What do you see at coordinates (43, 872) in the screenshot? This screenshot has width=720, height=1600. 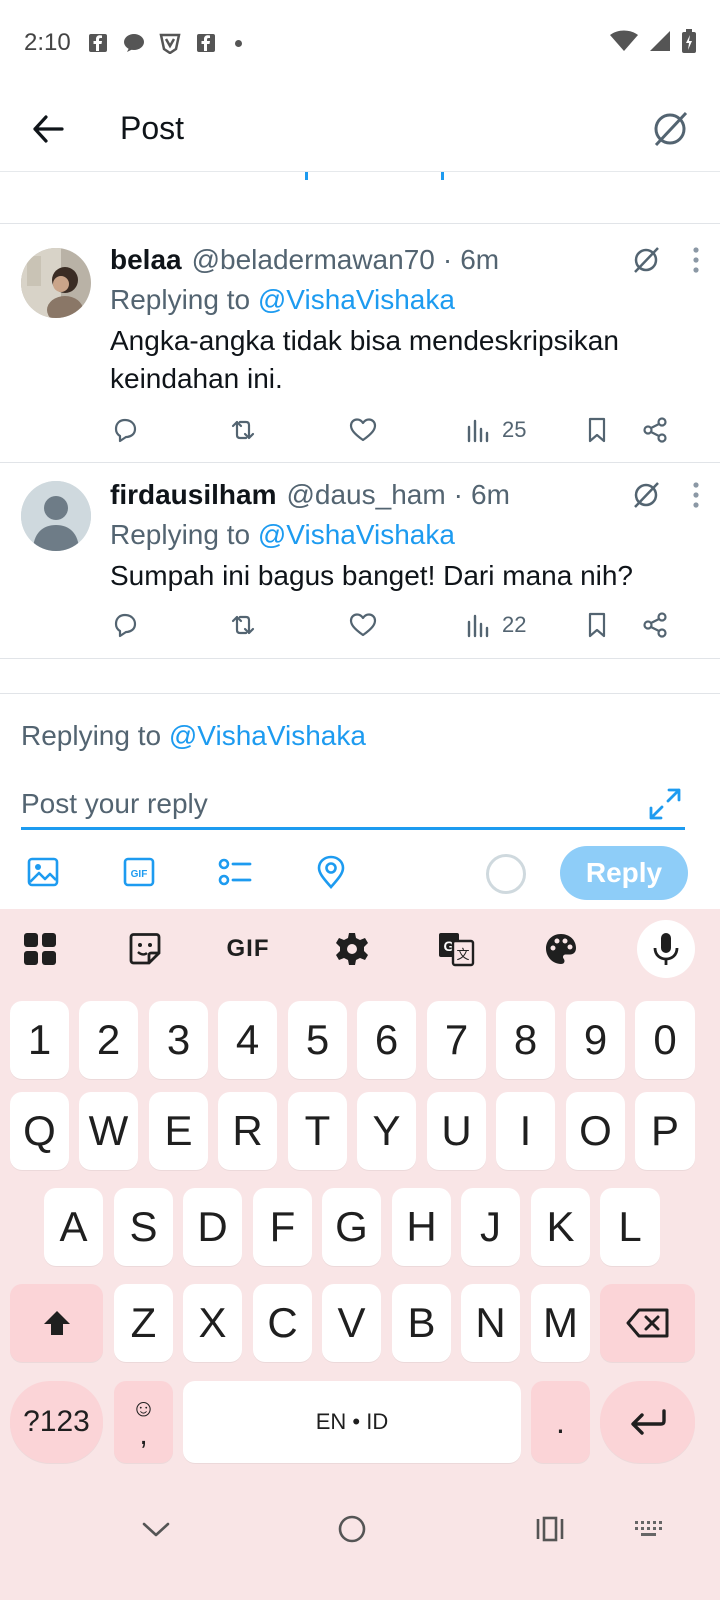 I see `media-button` at bounding box center [43, 872].